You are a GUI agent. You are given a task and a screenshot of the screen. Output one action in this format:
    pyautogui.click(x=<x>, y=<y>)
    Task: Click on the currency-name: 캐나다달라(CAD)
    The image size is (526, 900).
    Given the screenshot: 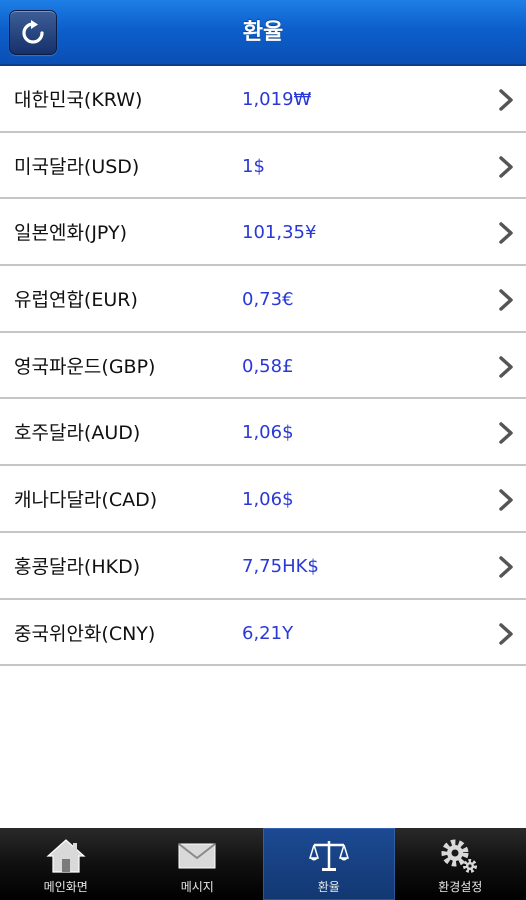 What is the action you would take?
    pyautogui.click(x=86, y=500)
    